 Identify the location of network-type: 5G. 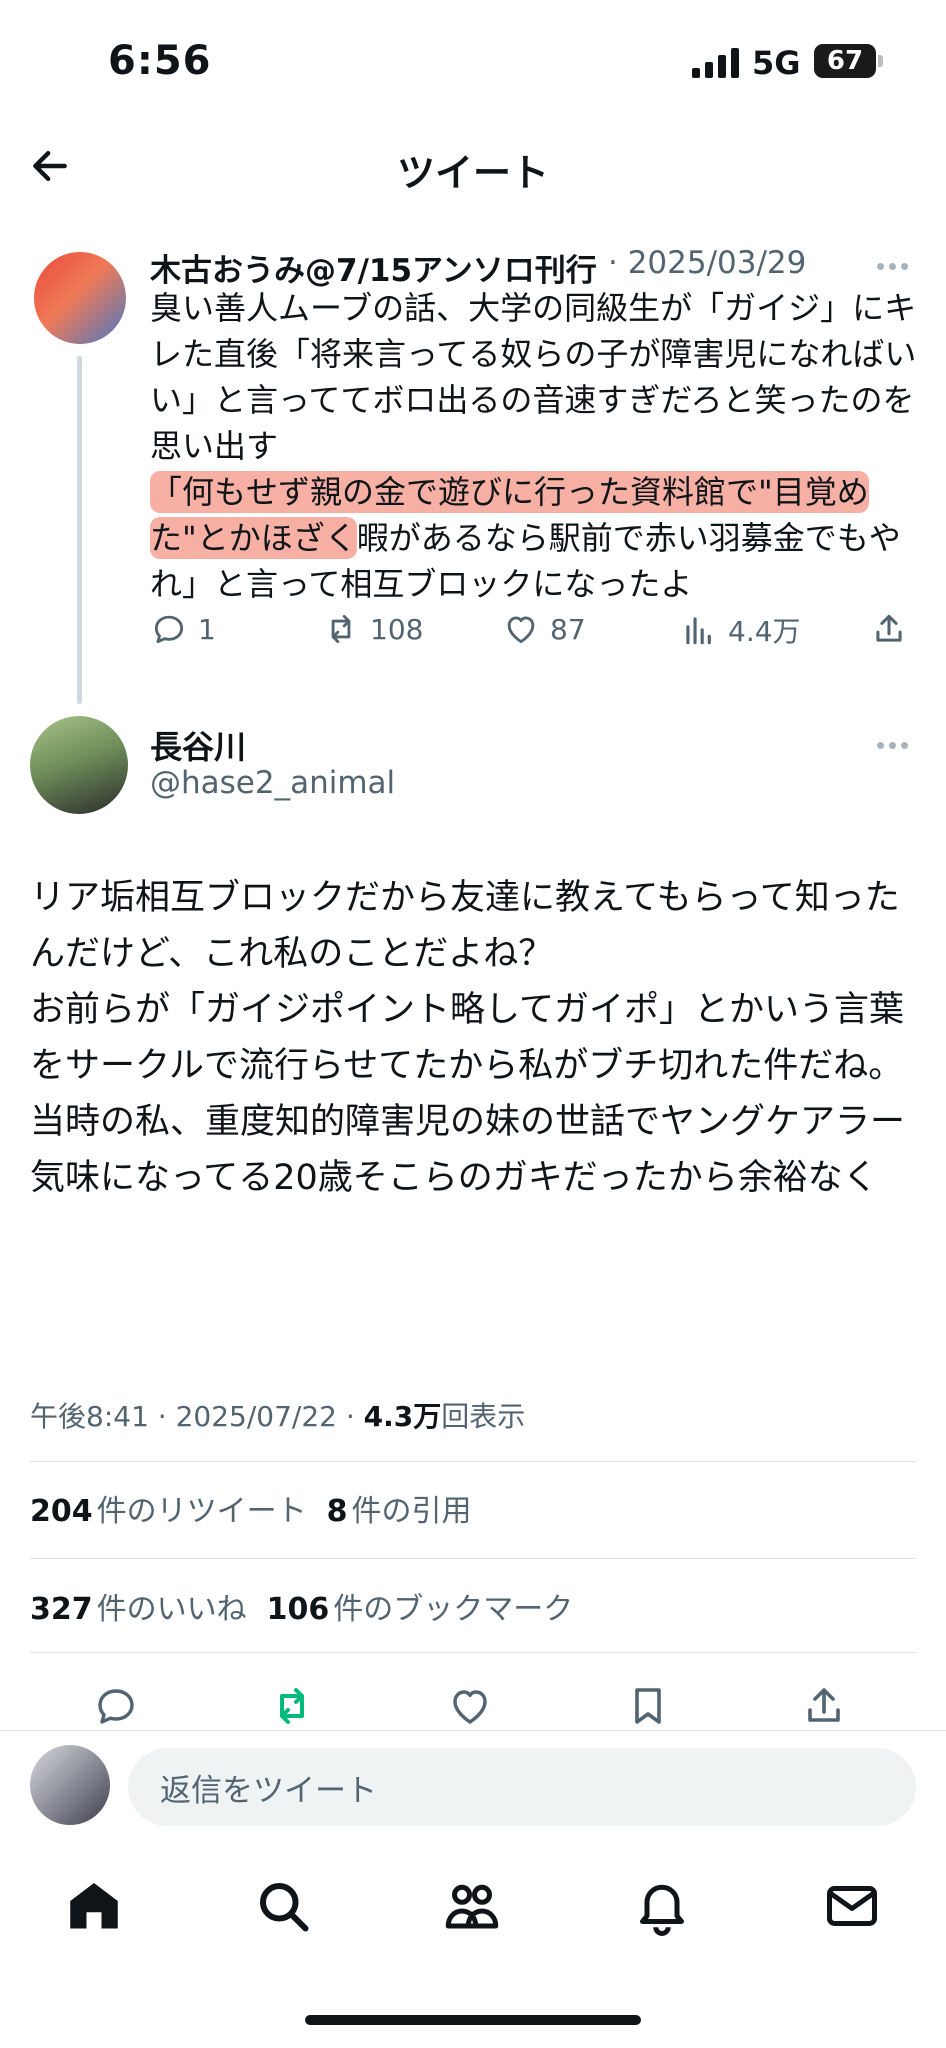
(776, 63).